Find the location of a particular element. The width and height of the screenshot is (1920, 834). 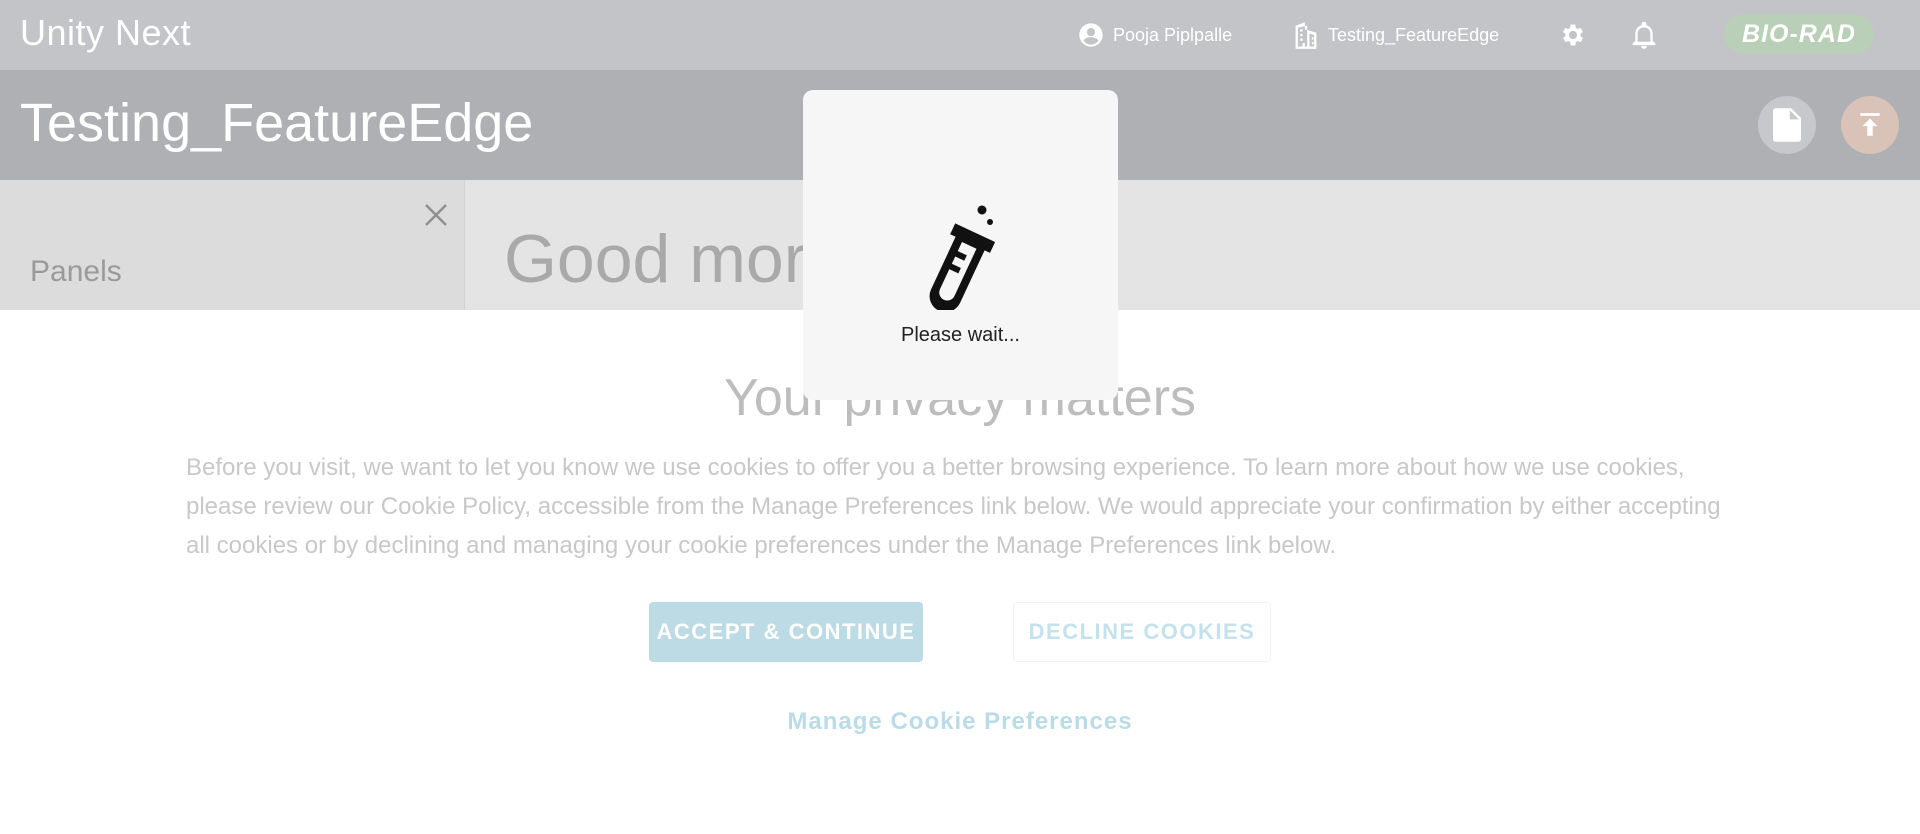

account-circle-icon is located at coordinates (1091, 35).